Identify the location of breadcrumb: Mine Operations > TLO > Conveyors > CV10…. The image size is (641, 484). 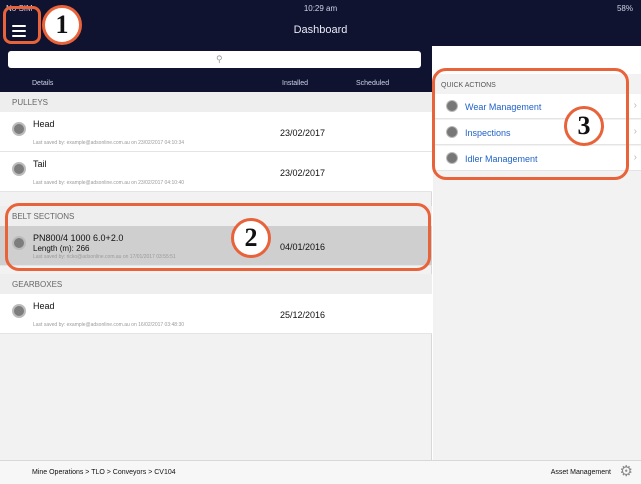
(104, 472).